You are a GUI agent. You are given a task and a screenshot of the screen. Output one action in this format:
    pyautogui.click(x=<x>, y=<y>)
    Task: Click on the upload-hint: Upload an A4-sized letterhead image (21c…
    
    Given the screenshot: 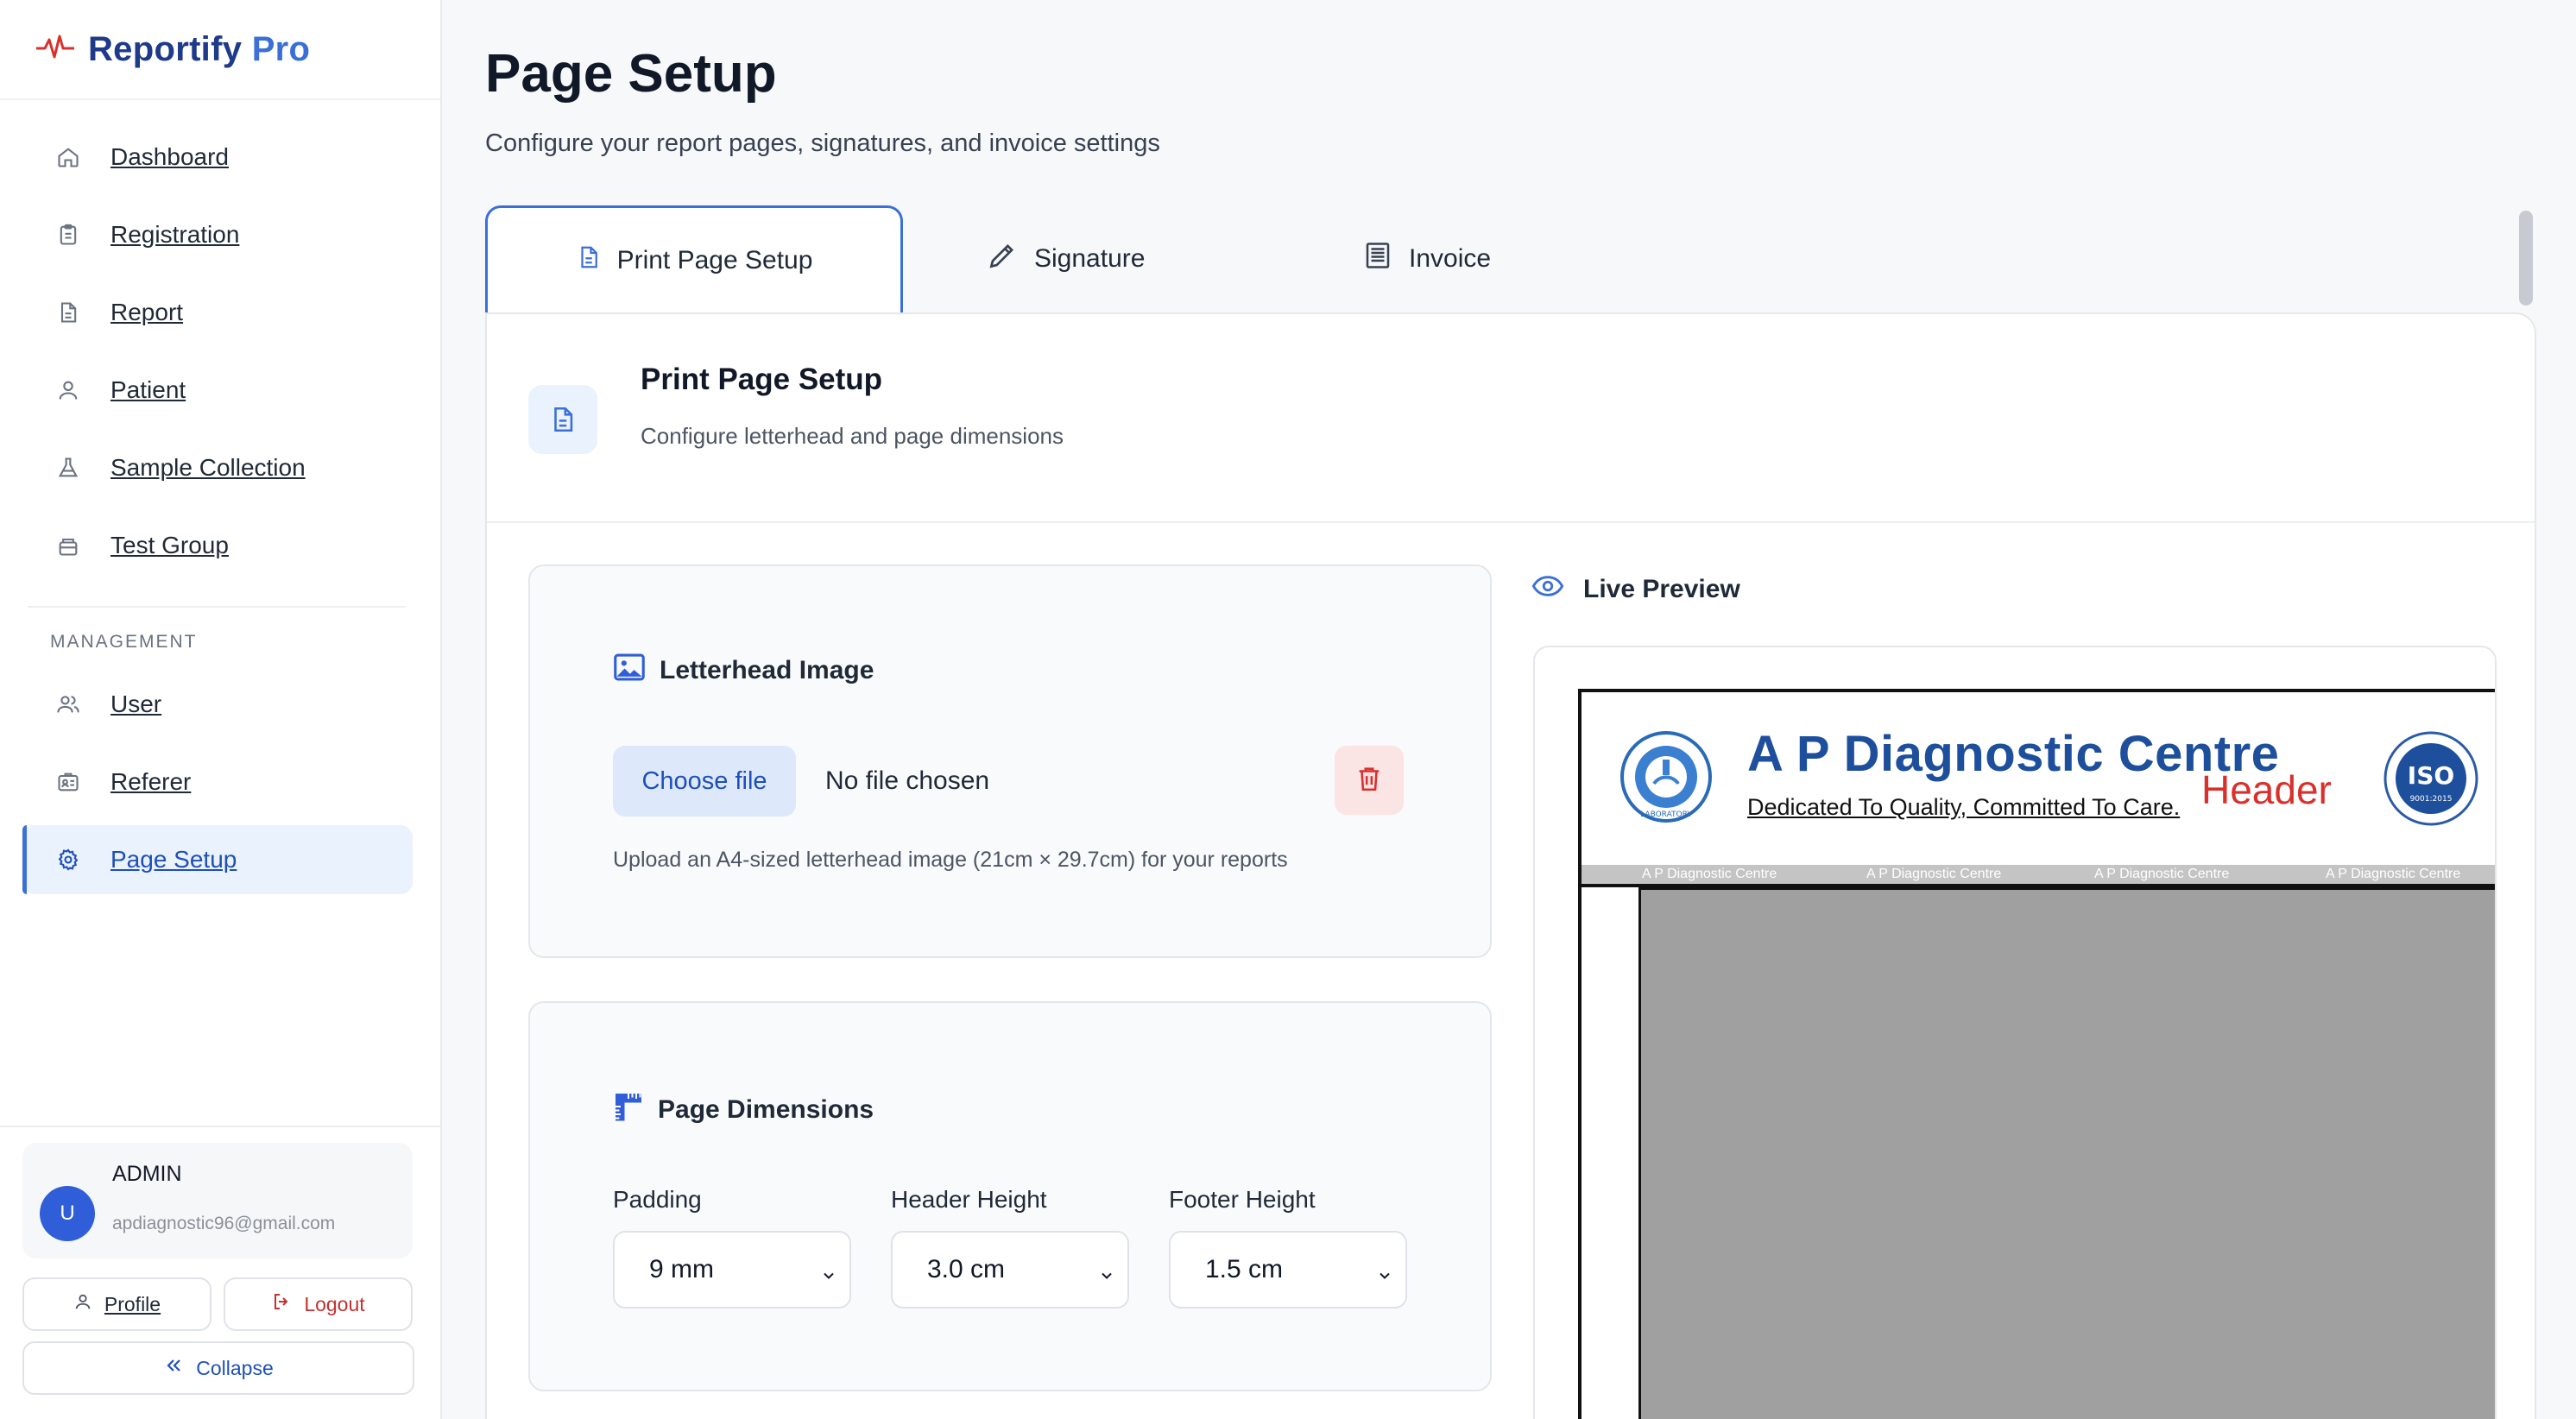 What is the action you would take?
    pyautogui.click(x=950, y=860)
    